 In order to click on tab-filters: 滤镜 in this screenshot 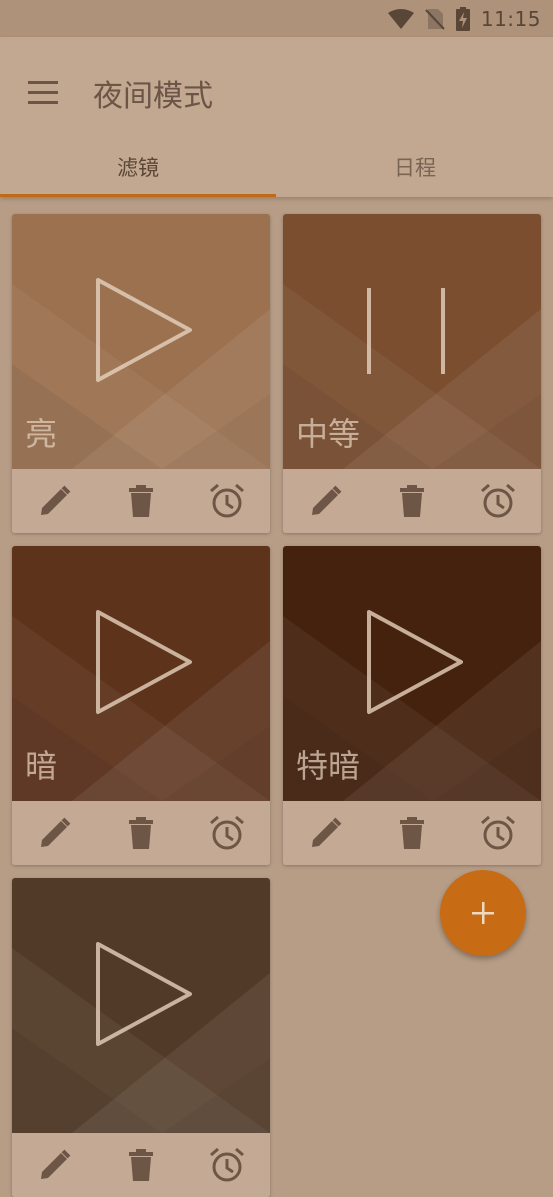, I will do `click(138, 167)`.